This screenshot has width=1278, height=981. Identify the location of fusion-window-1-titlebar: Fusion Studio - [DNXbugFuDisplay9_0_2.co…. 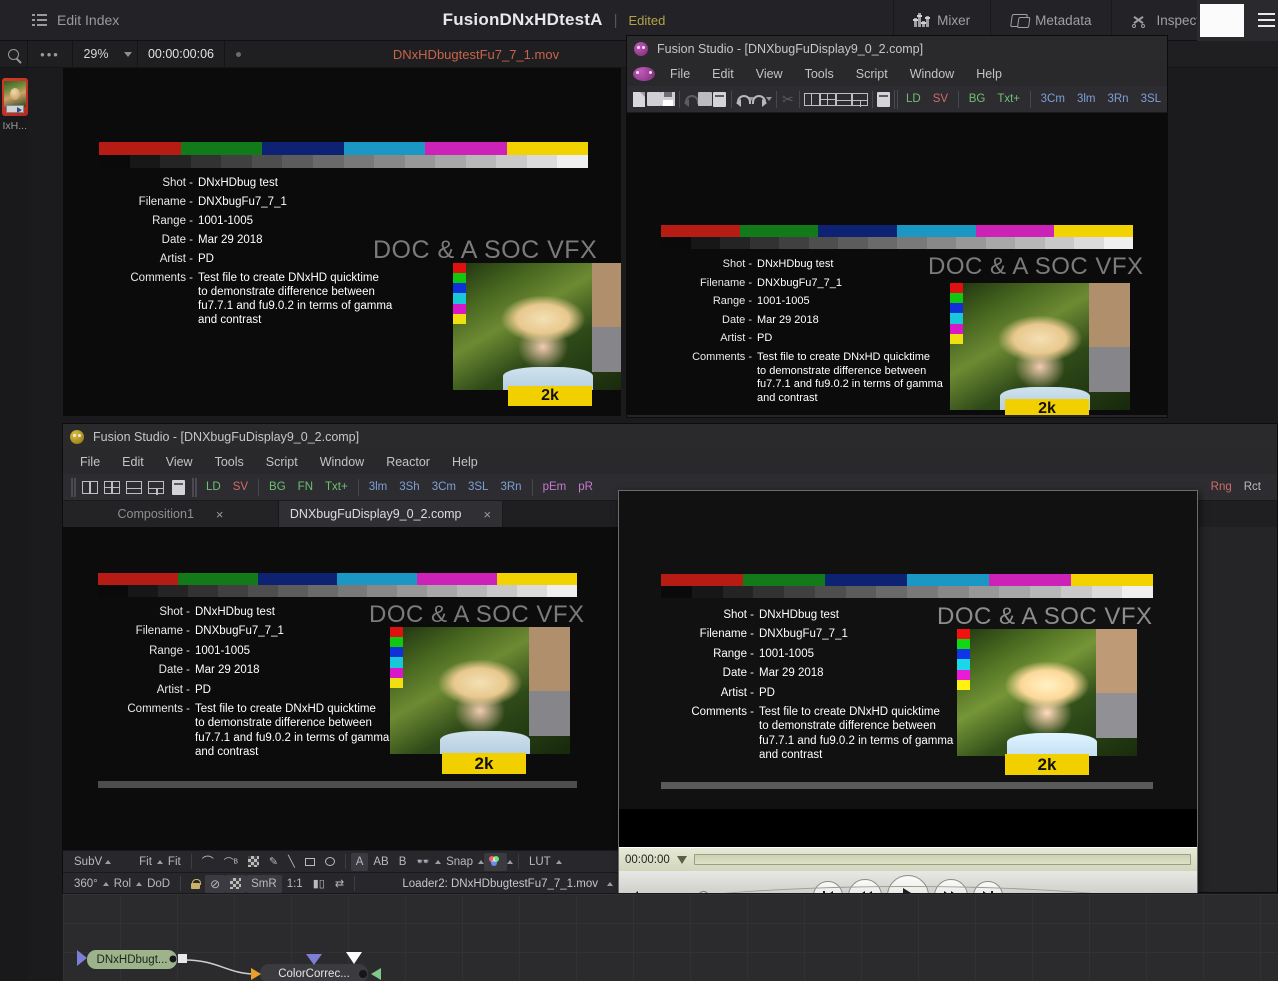
(897, 48).